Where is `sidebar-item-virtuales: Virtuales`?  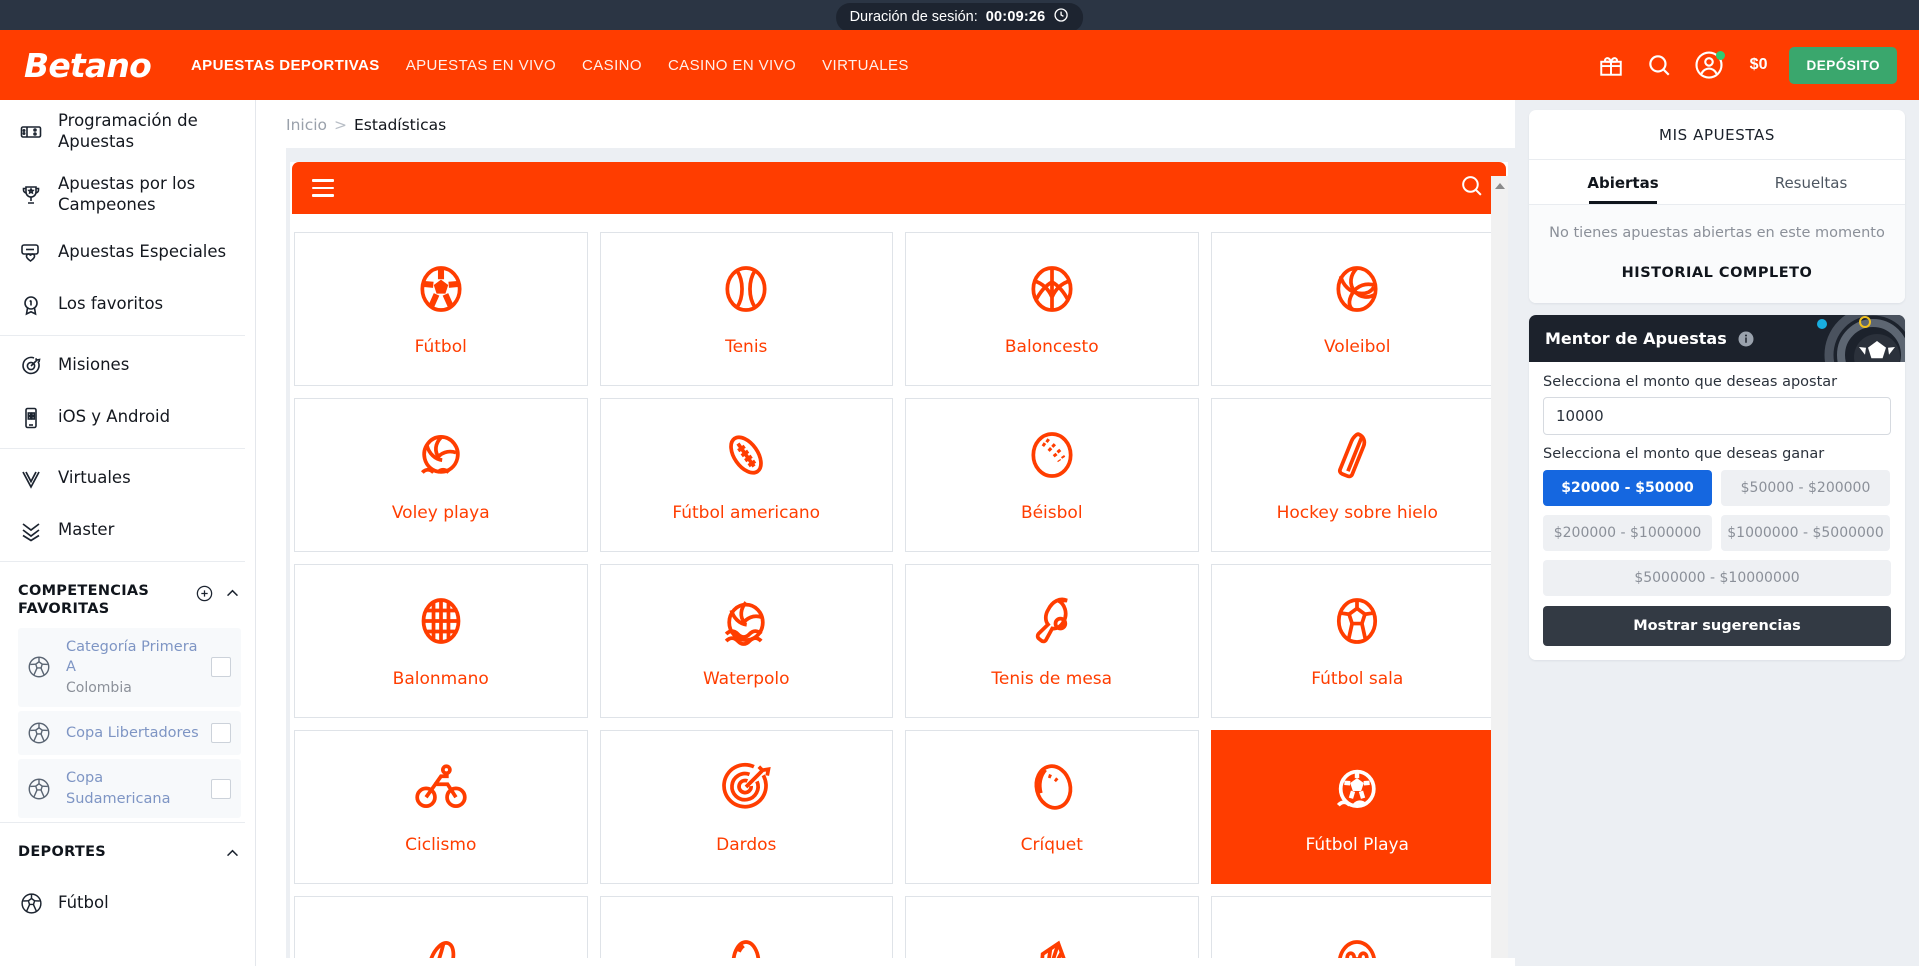
sidebar-item-virtuales: Virtuales is located at coordinates (127, 479).